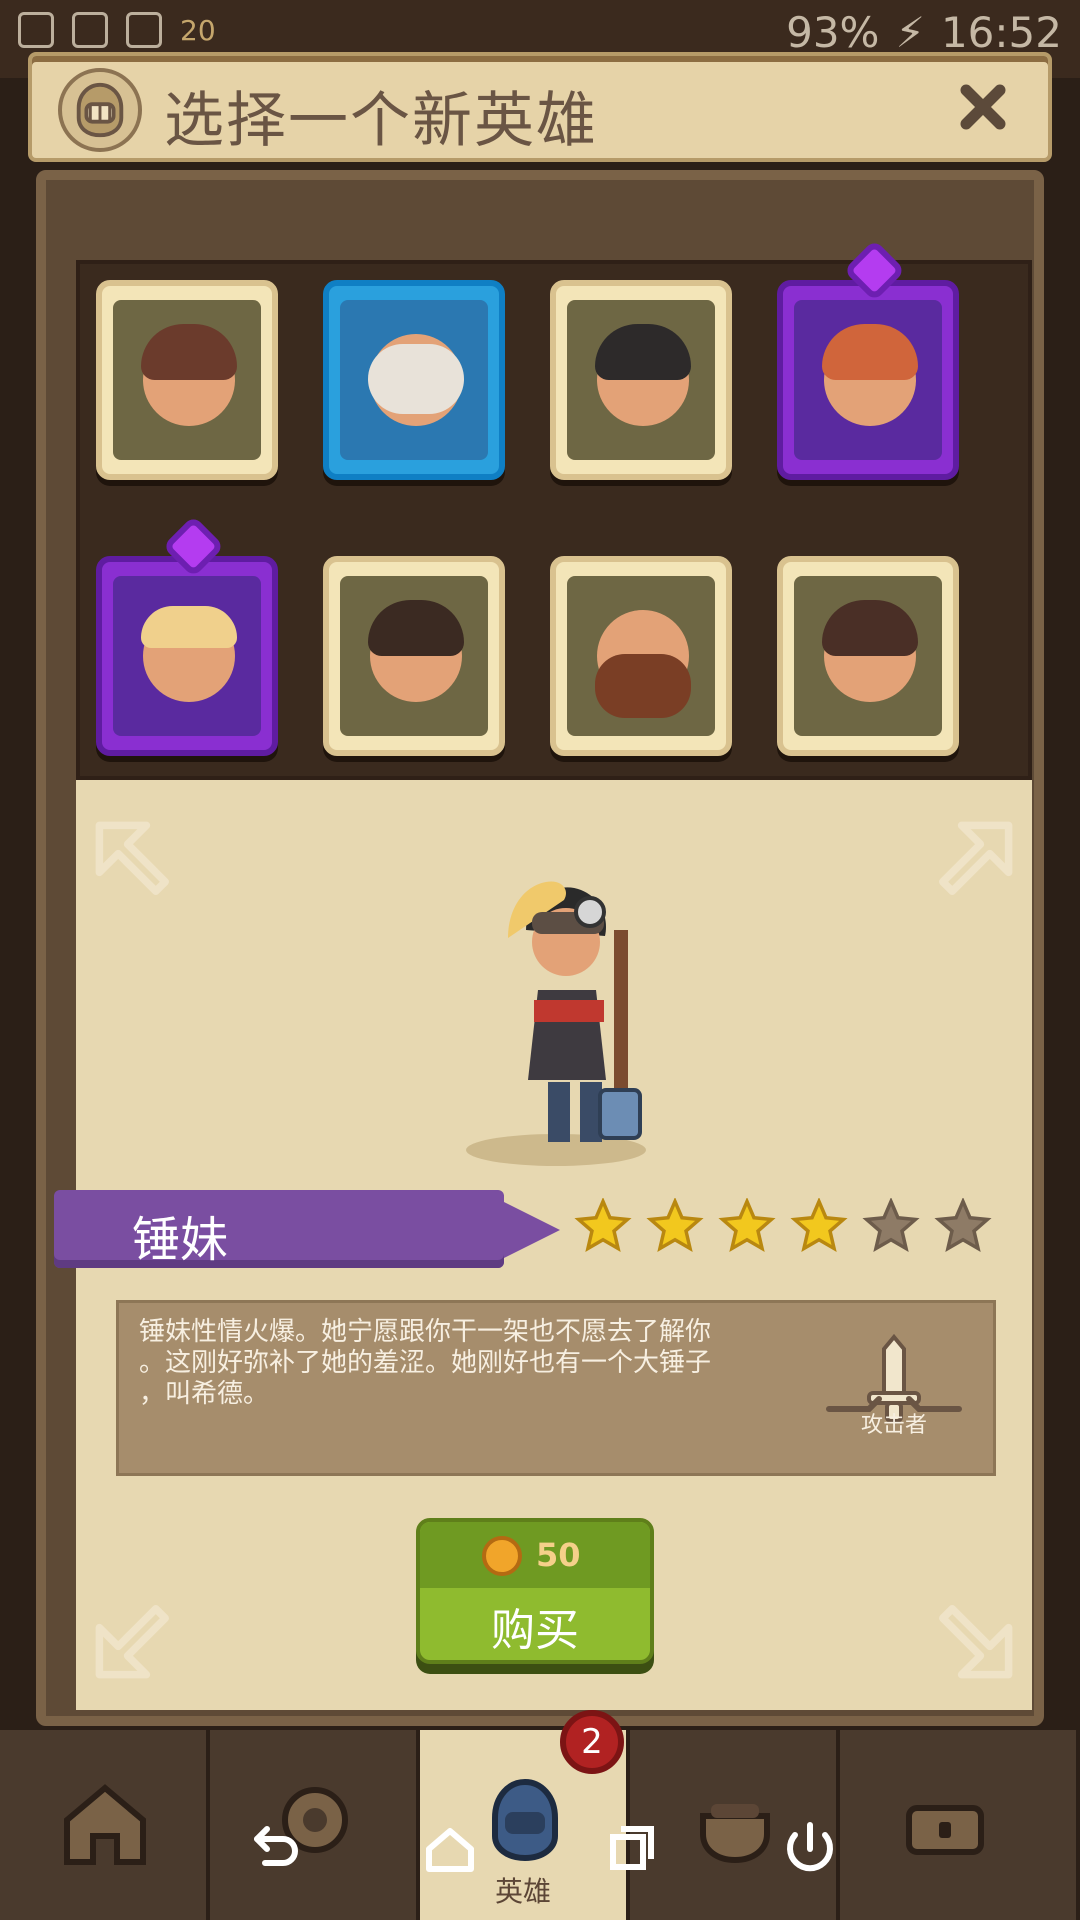 The width and height of the screenshot is (1080, 1920). Describe the element at coordinates (117, 30) in the screenshot. I see `status-left: 20` at that location.